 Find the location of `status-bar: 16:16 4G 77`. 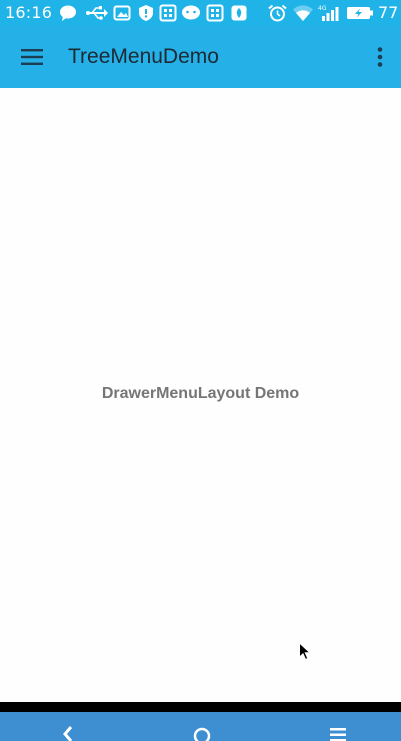

status-bar: 16:16 4G 77 is located at coordinates (200, 13).